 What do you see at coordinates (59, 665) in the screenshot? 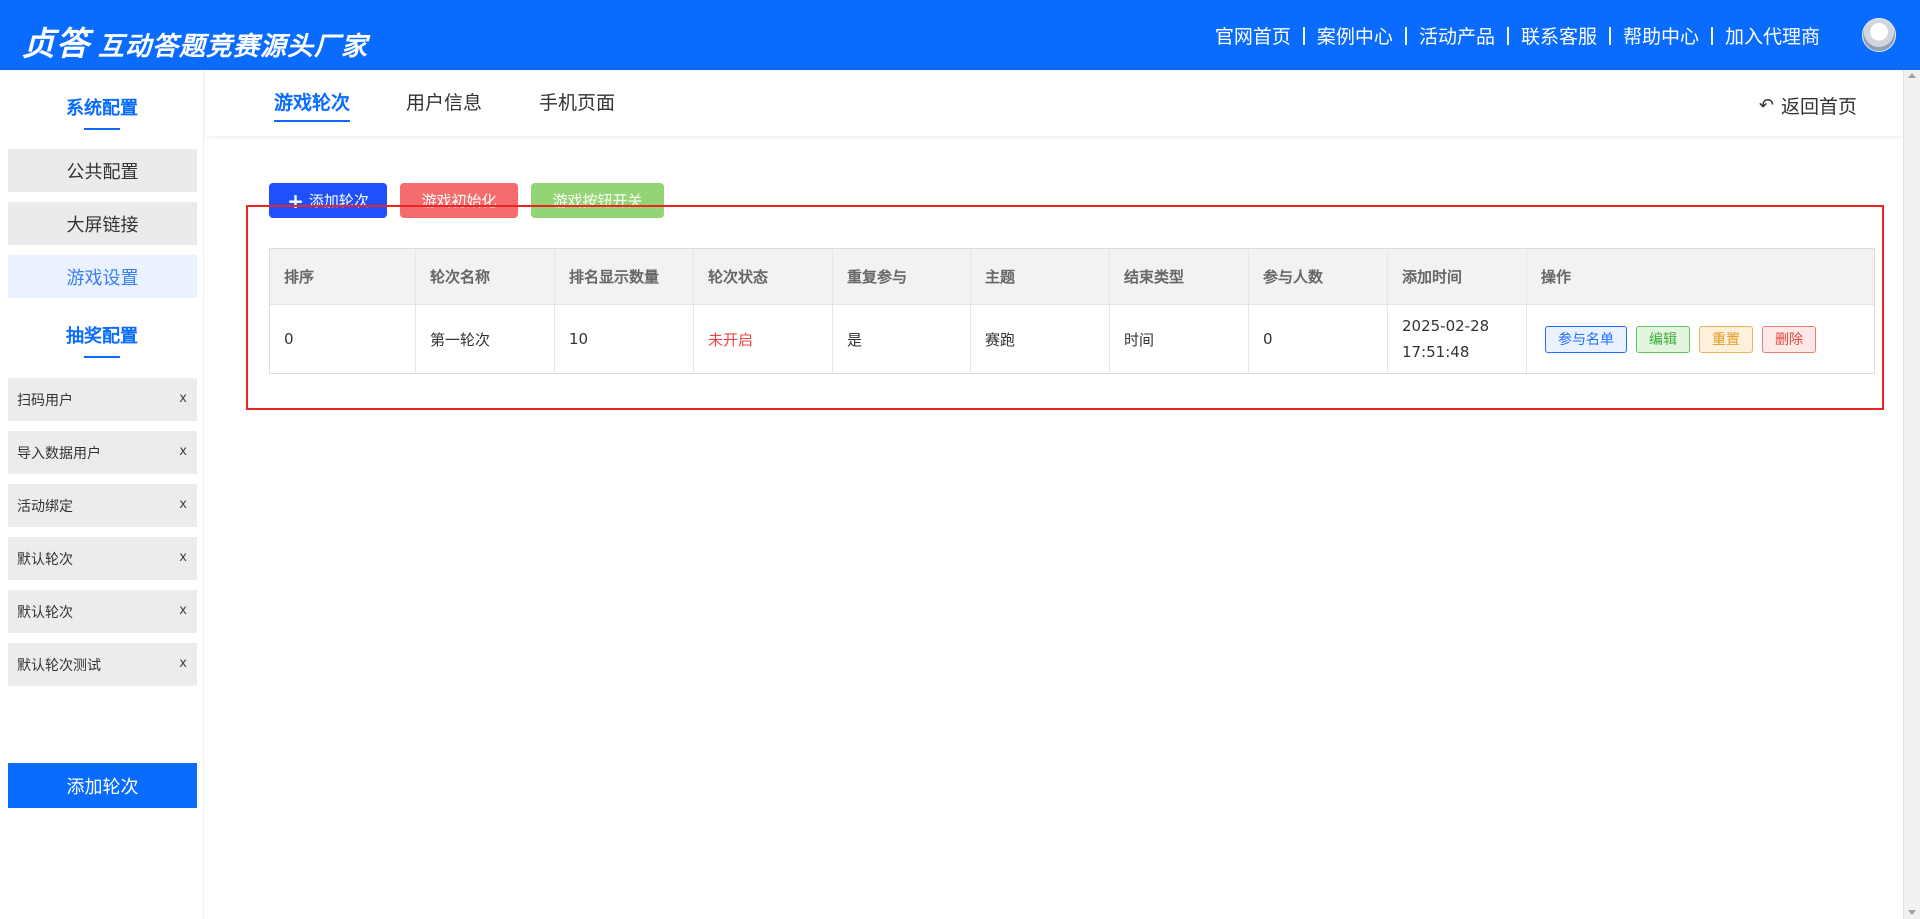
I see `lottery-item-label: 默认轮次测试` at bounding box center [59, 665].